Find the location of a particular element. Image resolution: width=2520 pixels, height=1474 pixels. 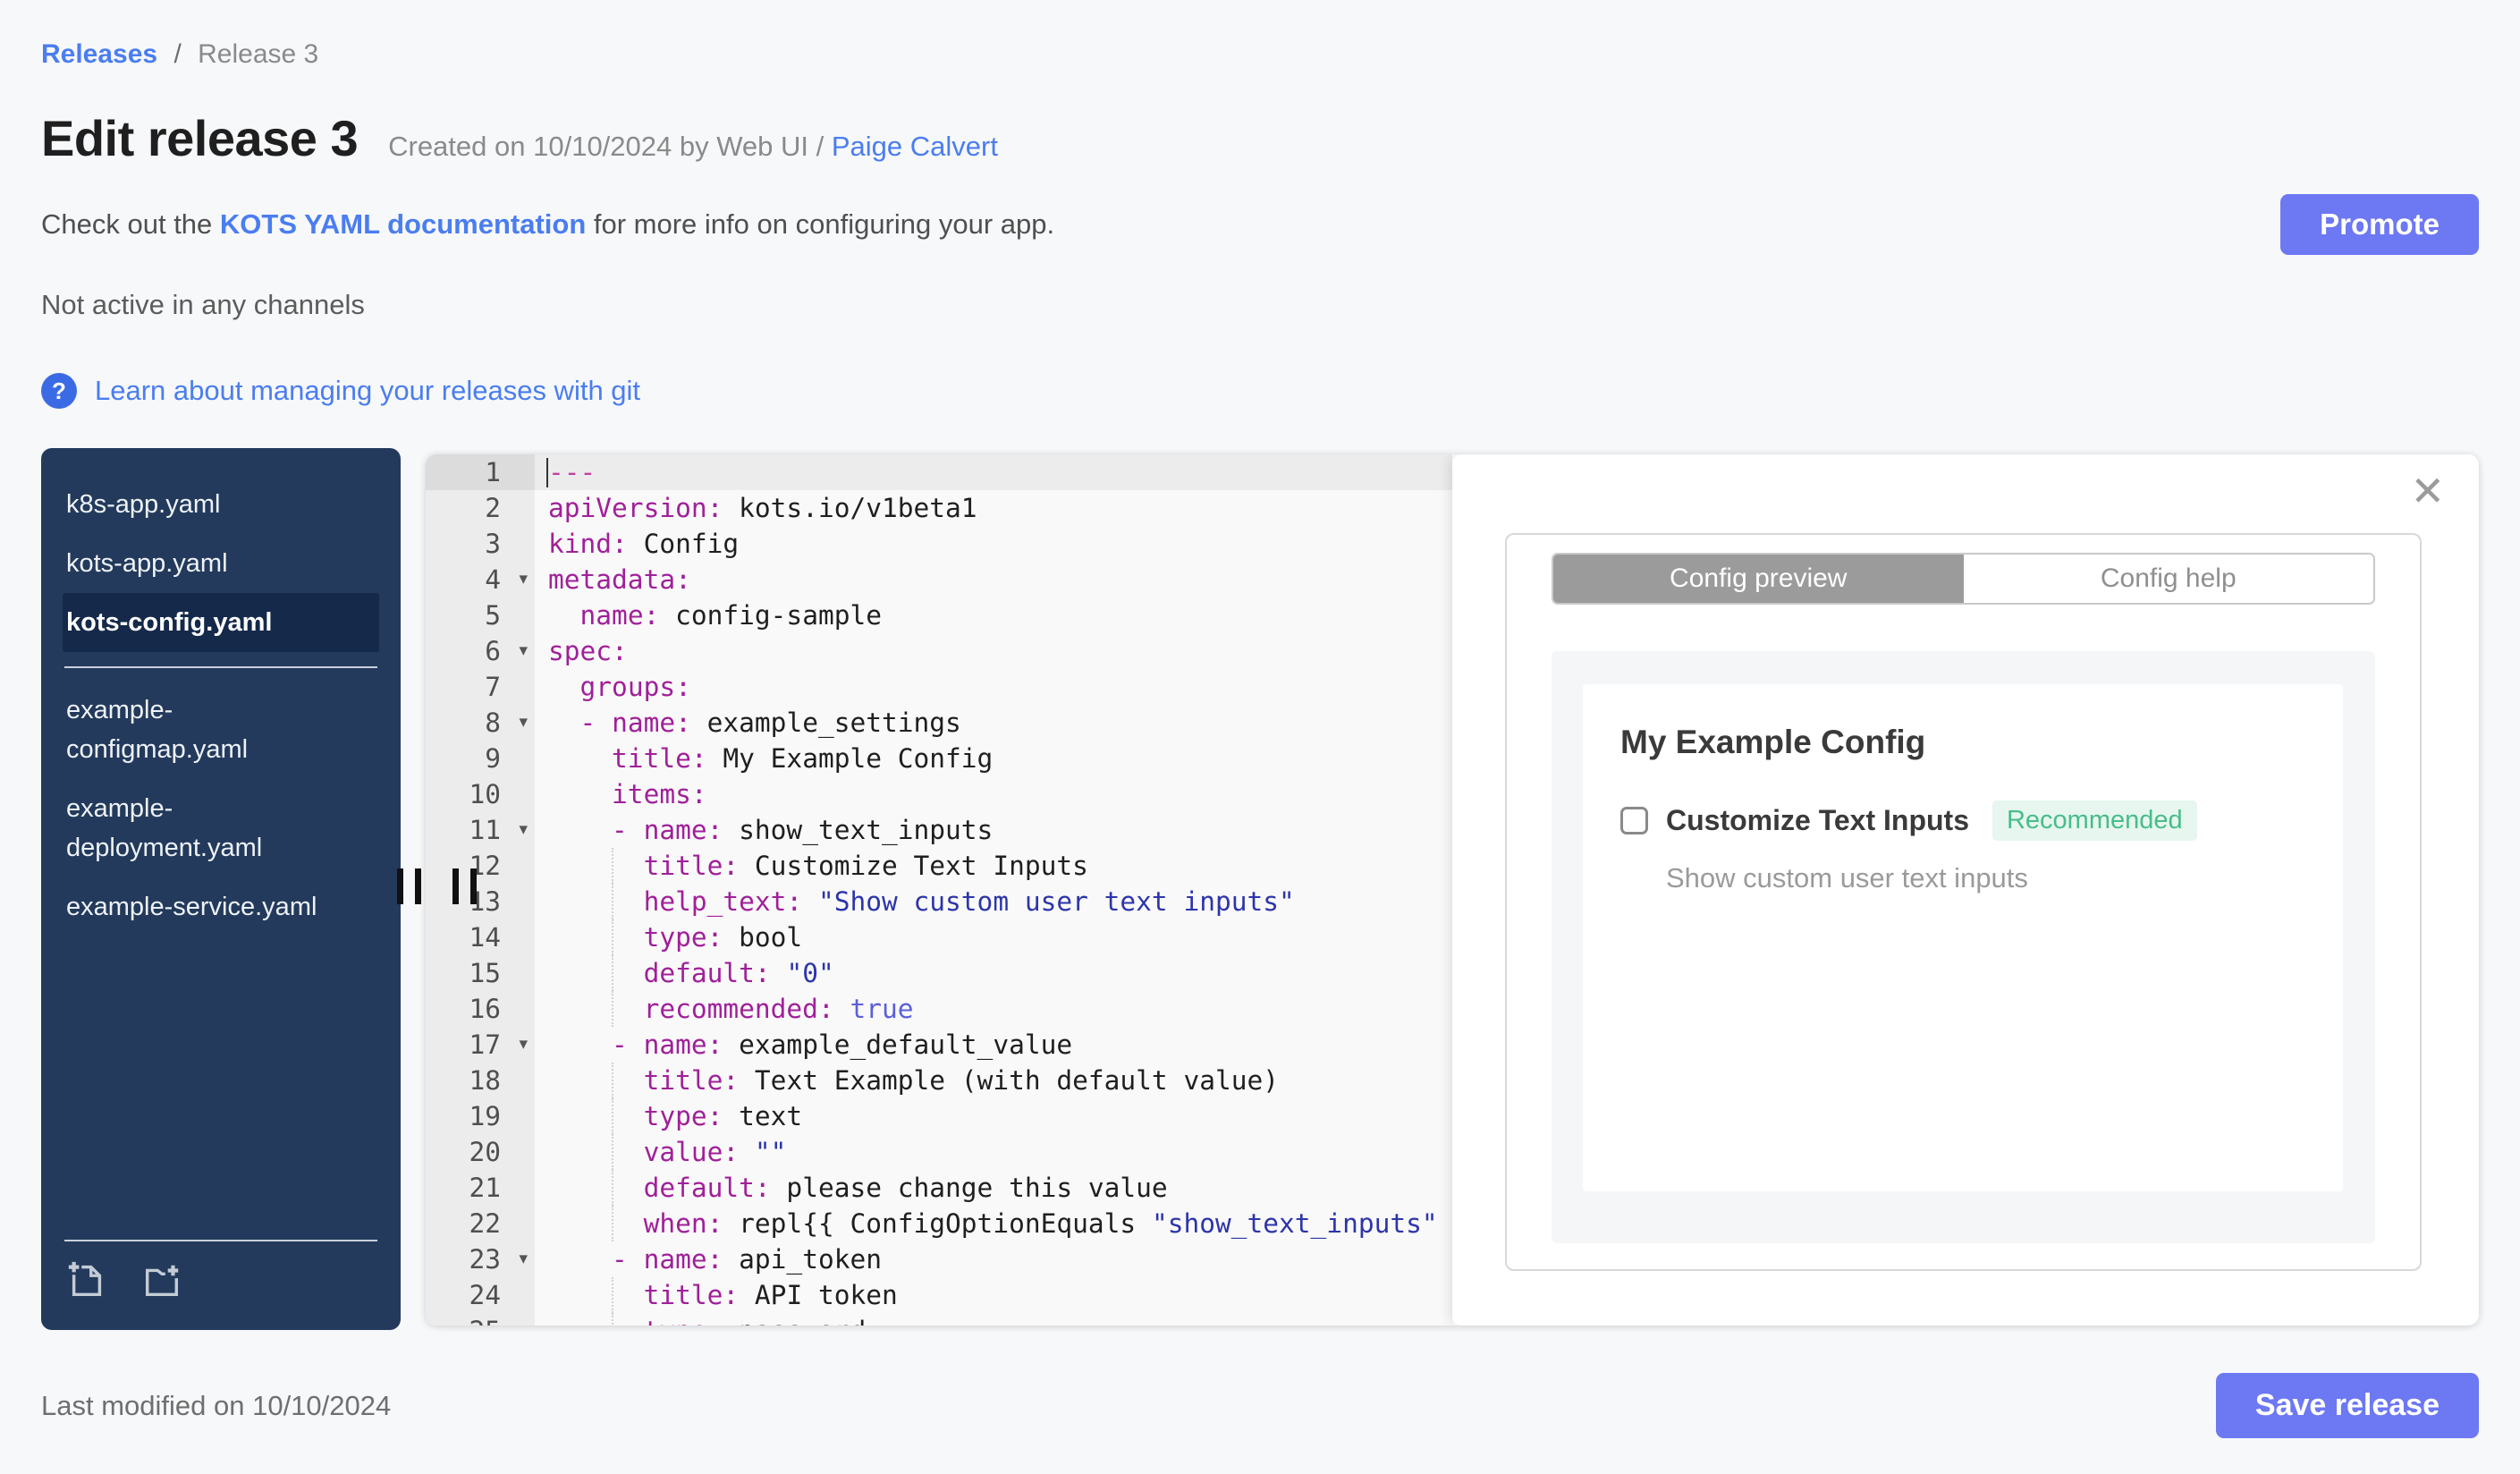

new-file-icon is located at coordinates (85, 1279).